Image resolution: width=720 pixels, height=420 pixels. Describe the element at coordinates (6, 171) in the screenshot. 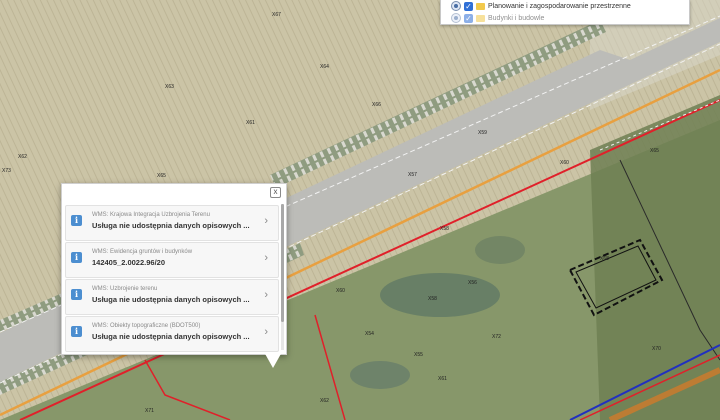

I see `point-label: X73` at that location.